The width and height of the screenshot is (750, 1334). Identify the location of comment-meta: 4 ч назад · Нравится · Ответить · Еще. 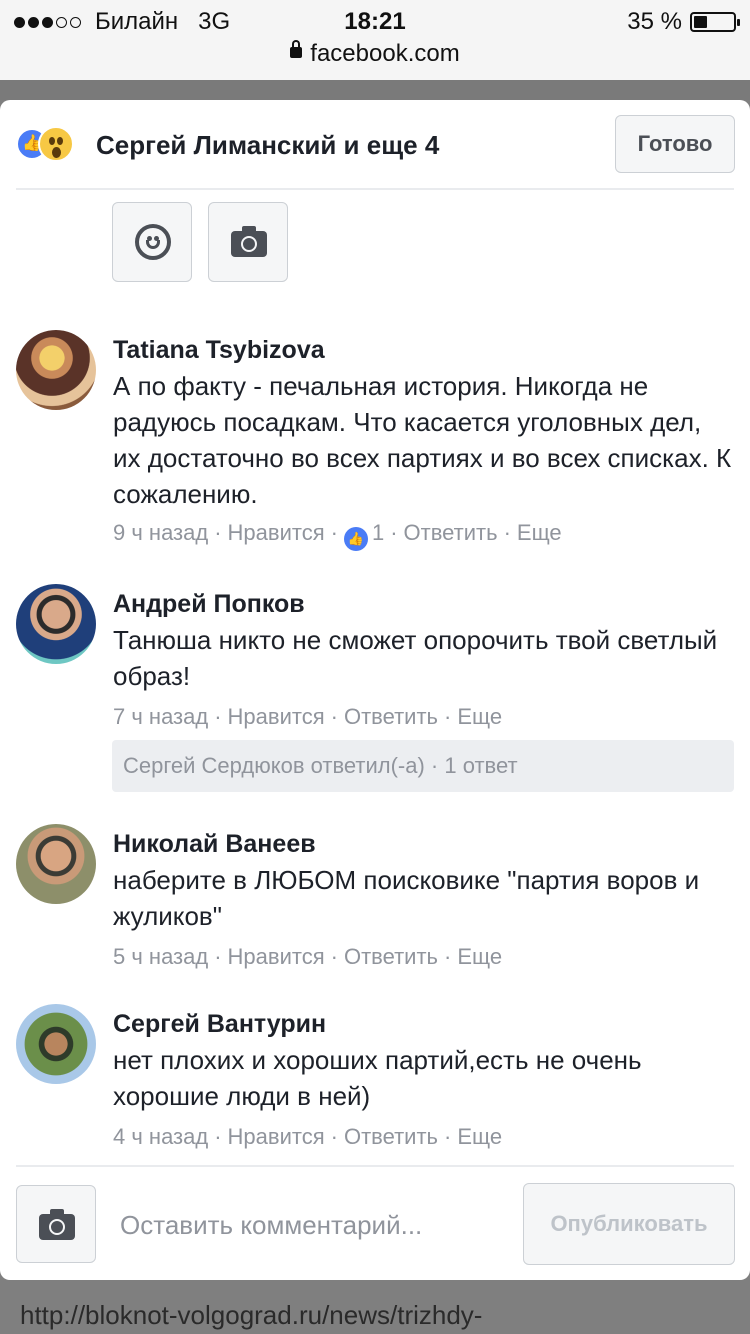
(308, 1136).